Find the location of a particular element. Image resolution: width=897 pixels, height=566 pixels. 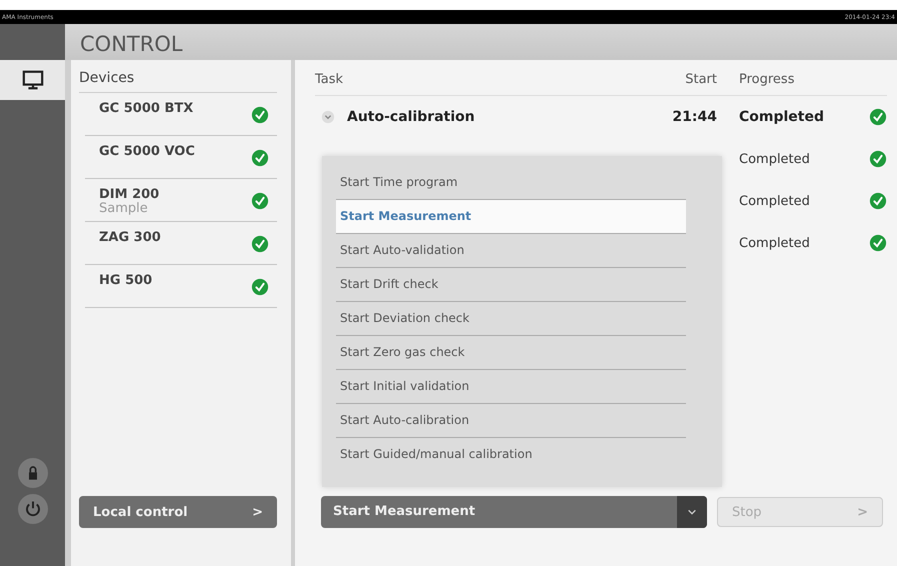

column-header: Task is located at coordinates (329, 79).